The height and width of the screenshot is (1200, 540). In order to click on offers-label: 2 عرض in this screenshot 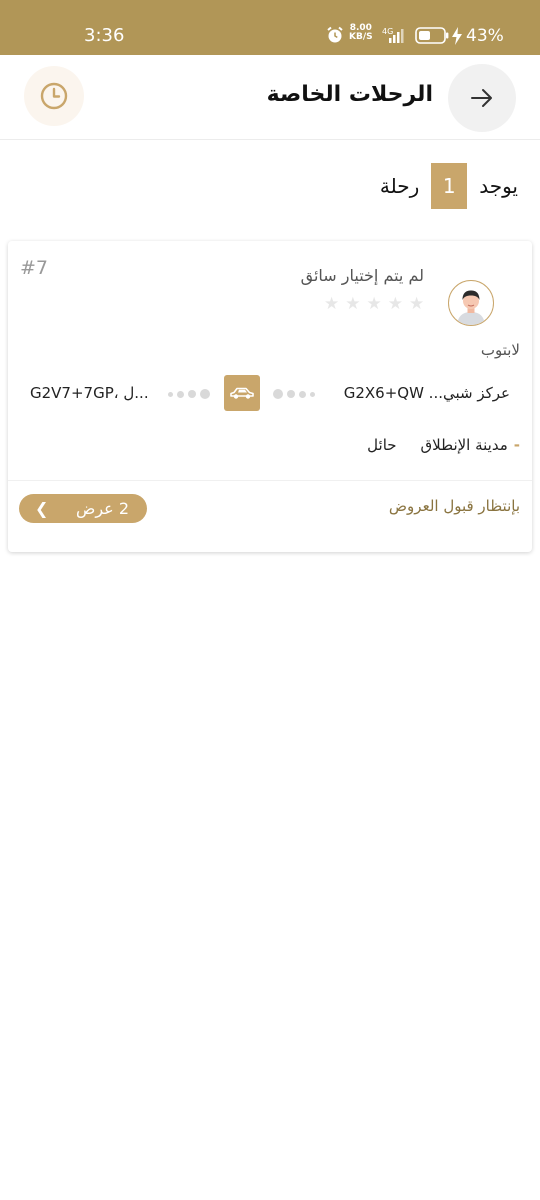, I will do `click(102, 508)`.